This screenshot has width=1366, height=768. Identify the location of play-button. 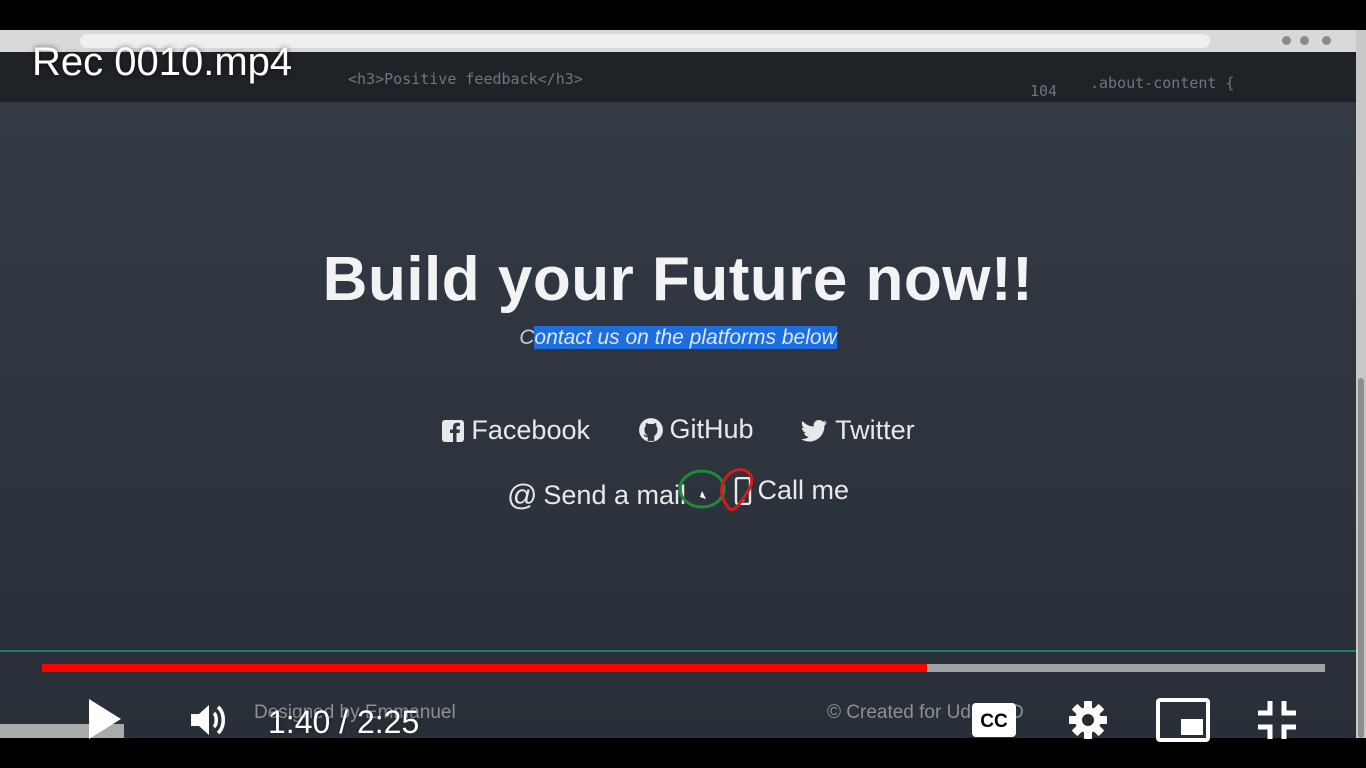
(103, 721).